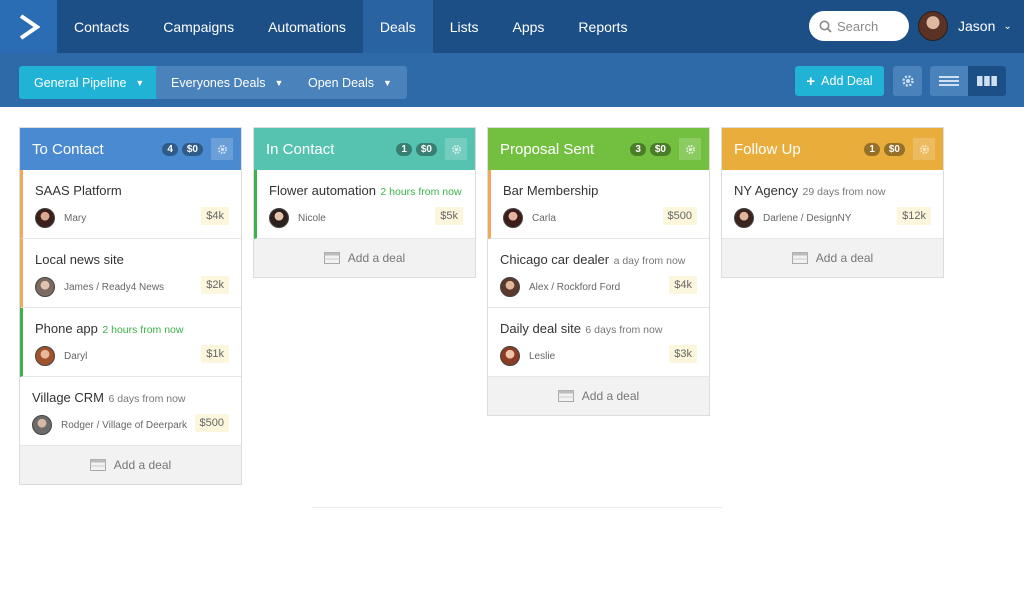 Image resolution: width=1024 pixels, height=590 pixels. I want to click on stage-header: Proposal Sent 3 $0, so click(598, 149).